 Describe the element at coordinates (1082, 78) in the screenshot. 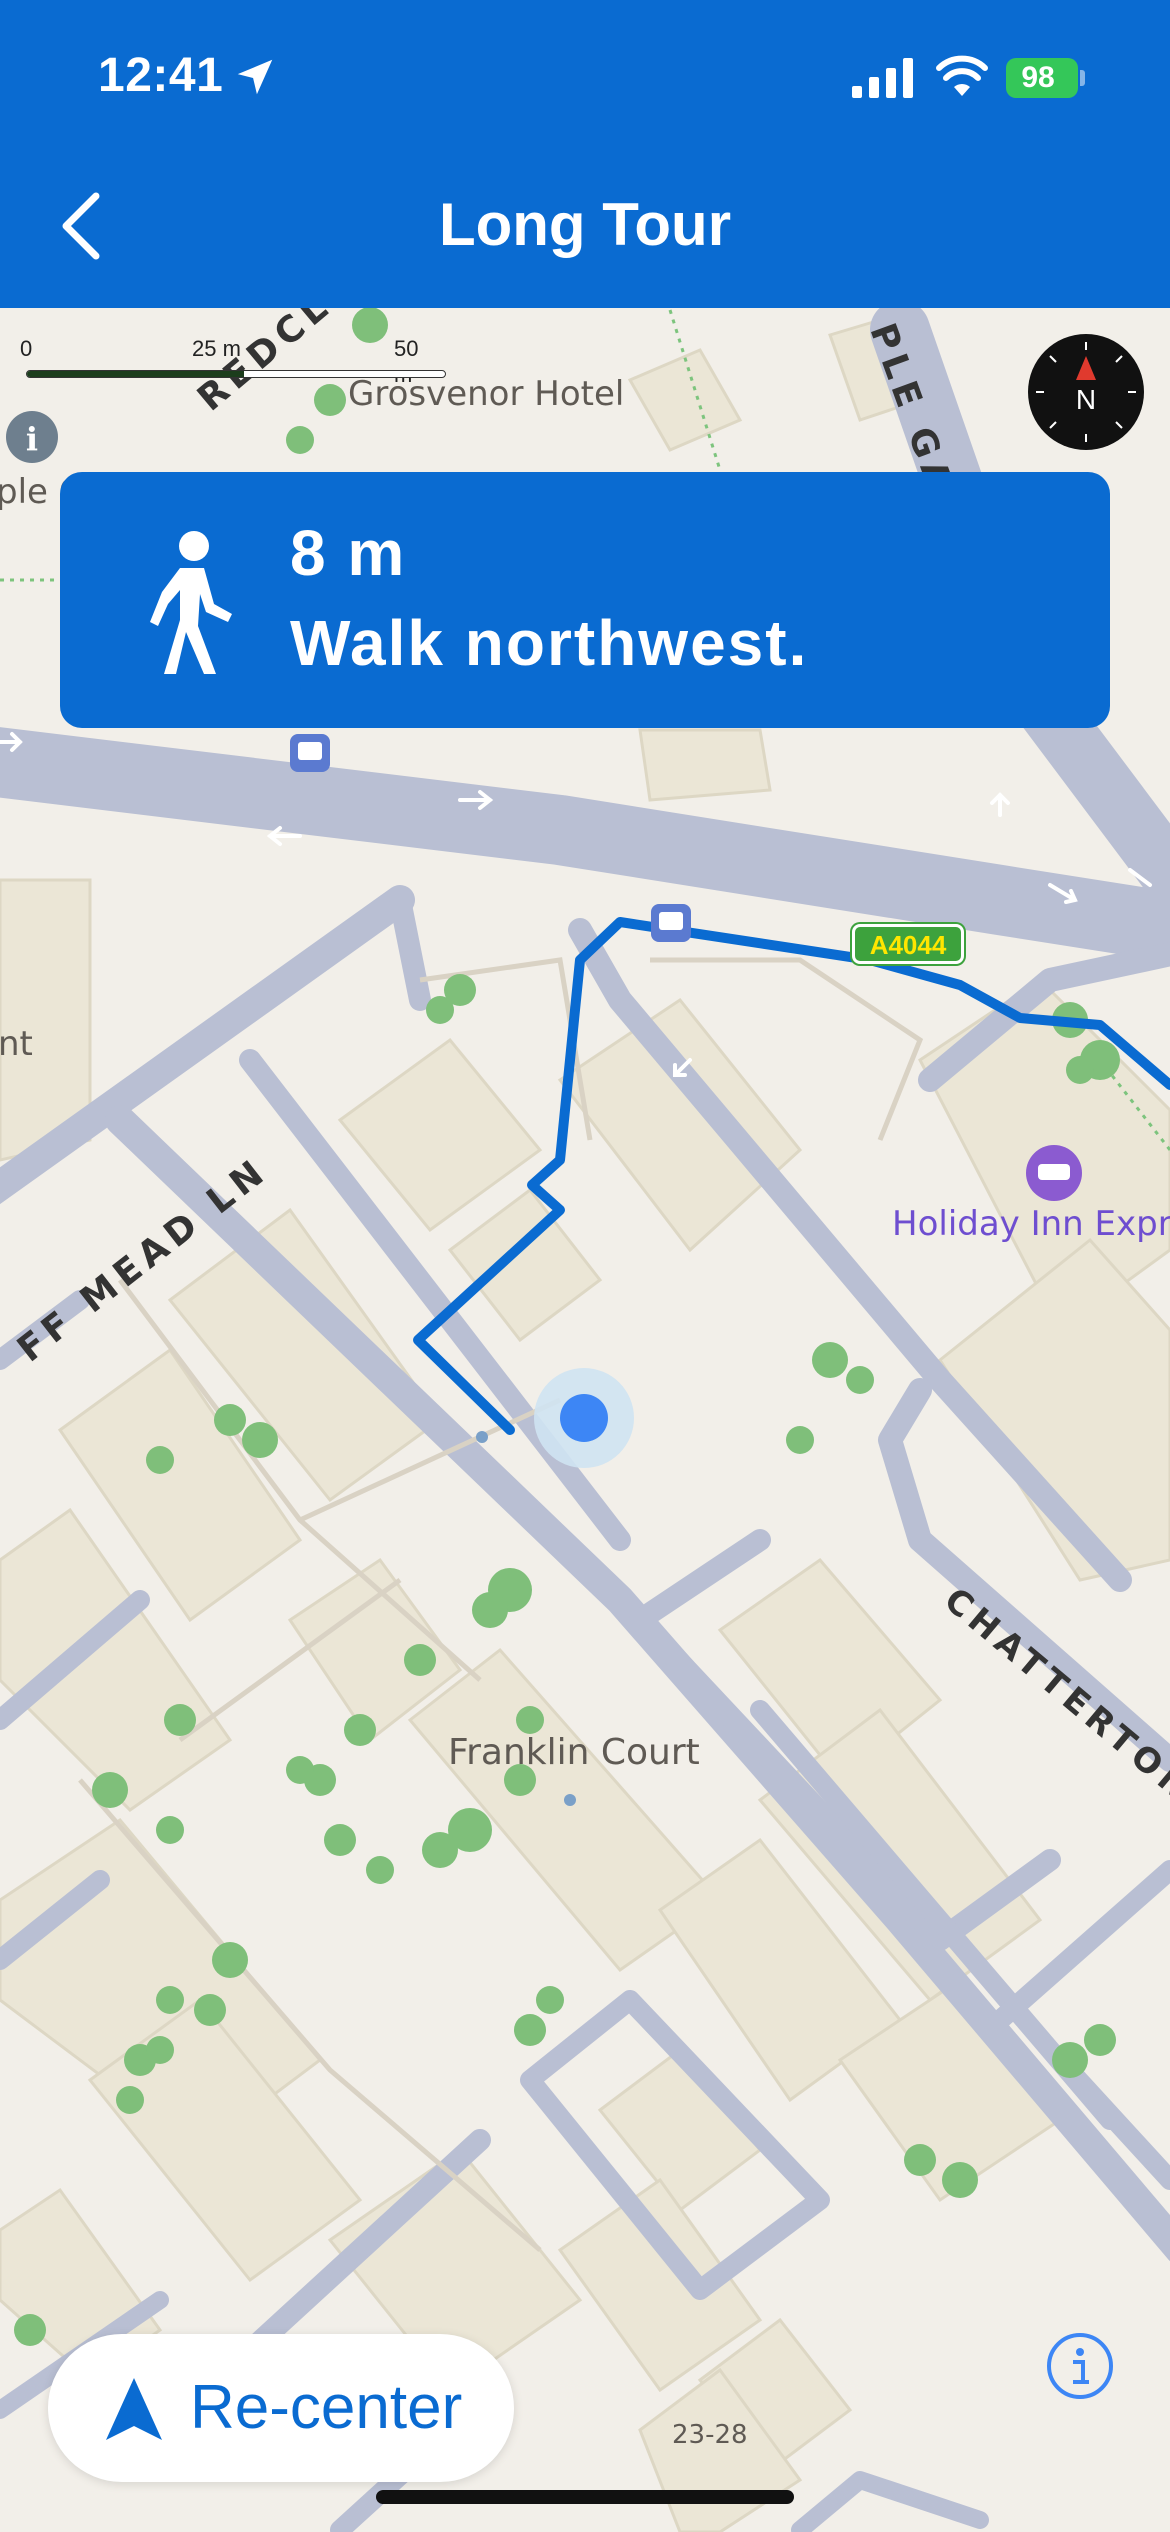

I see `battery-nub` at that location.